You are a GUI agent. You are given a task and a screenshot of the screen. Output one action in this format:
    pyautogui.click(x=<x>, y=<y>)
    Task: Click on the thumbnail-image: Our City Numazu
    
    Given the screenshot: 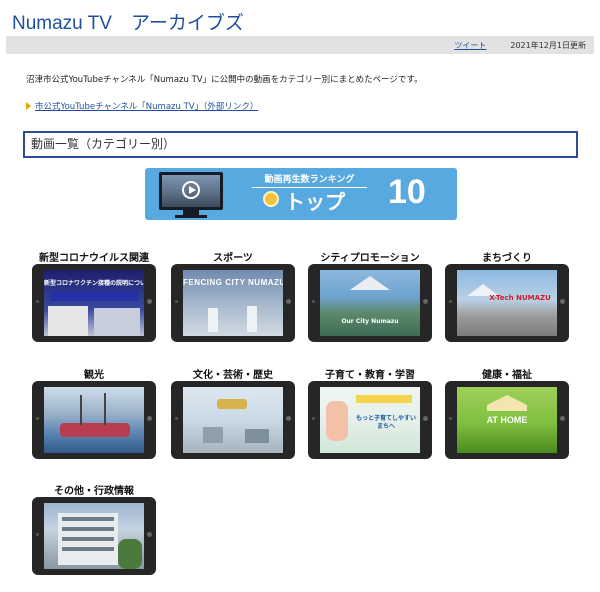 What is the action you would take?
    pyautogui.click(x=370, y=303)
    